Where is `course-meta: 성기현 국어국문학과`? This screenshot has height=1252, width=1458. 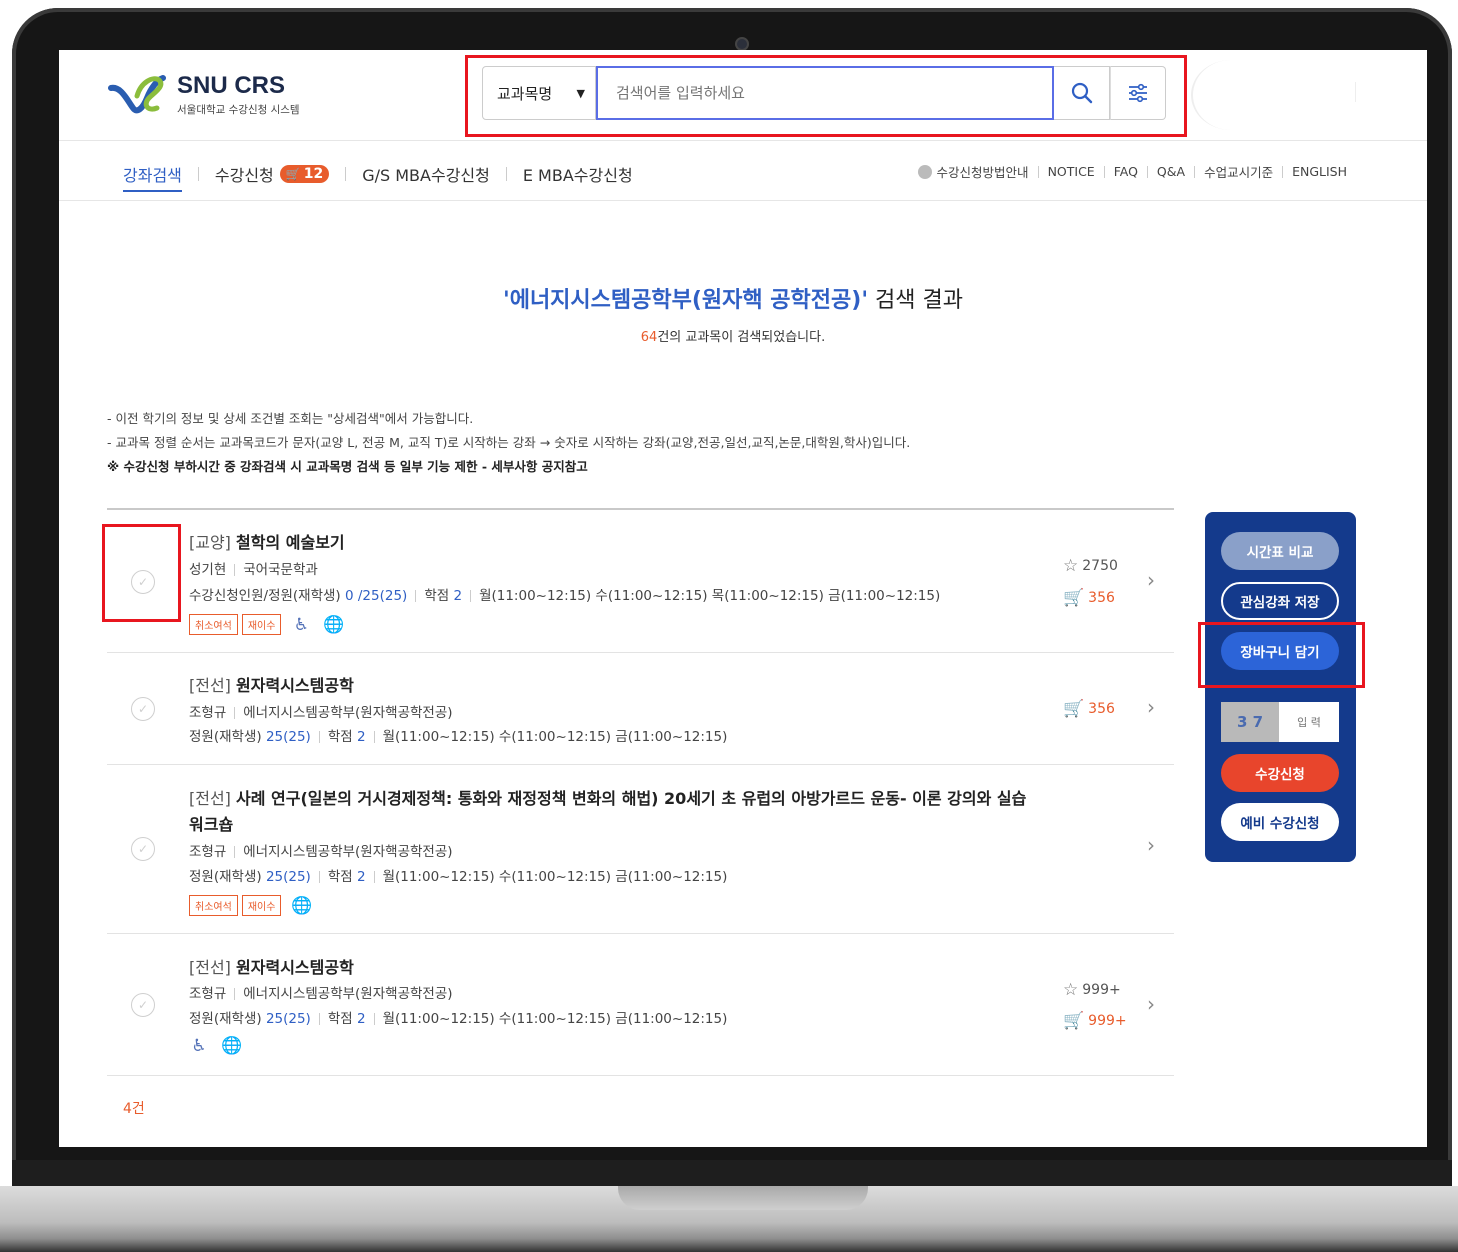 course-meta: 성기현 국어국문학과 is located at coordinates (253, 568).